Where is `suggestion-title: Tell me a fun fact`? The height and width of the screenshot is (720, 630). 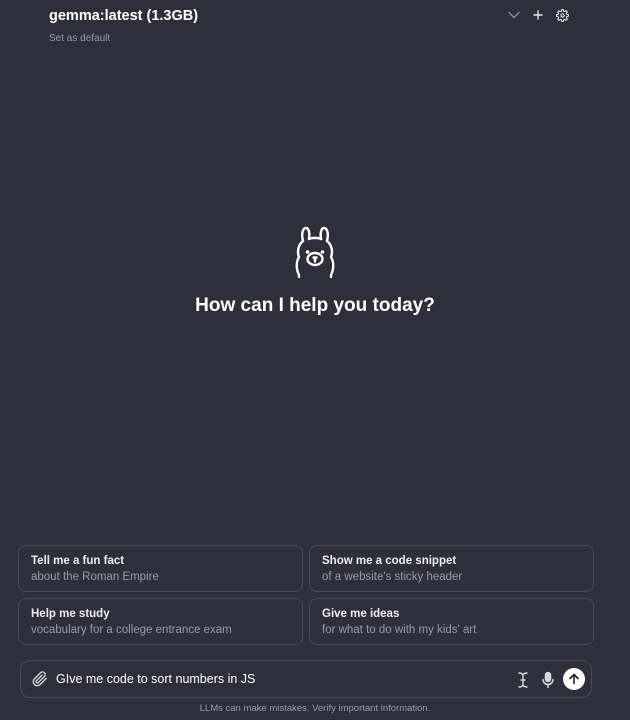
suggestion-title: Tell me a fun fact is located at coordinates (78, 561).